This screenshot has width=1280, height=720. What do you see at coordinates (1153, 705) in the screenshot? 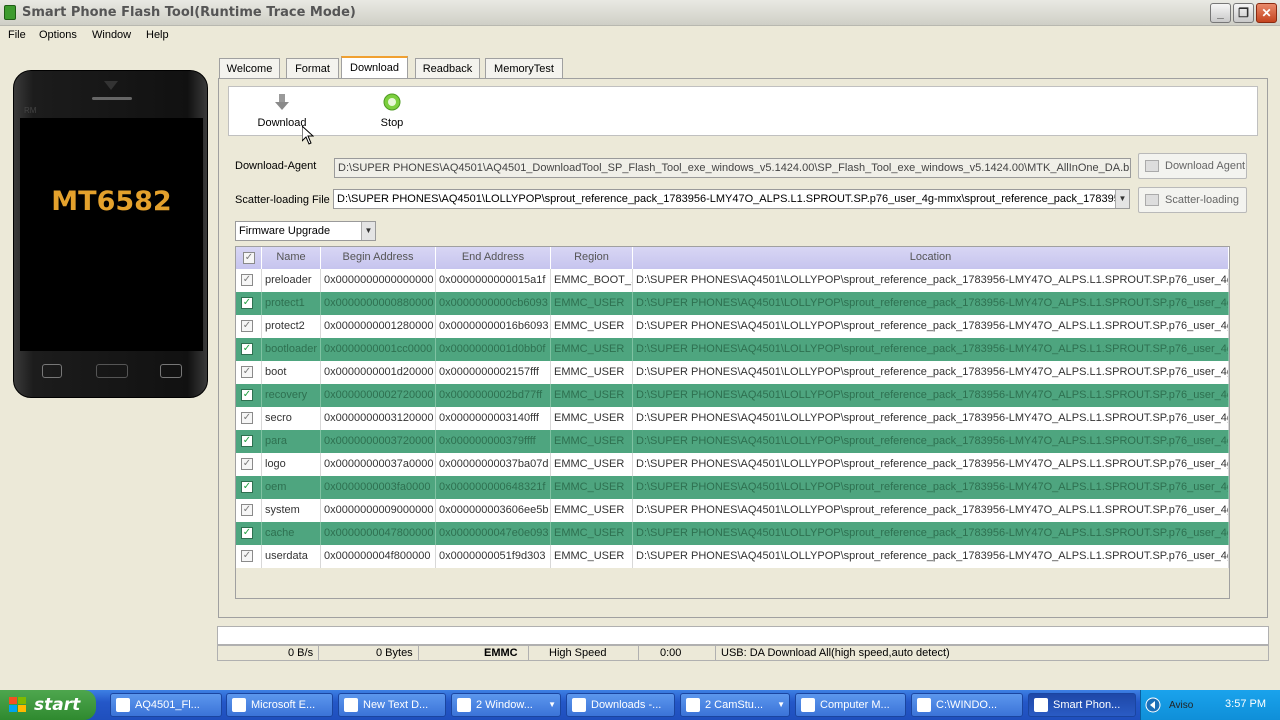
I see `tray-arrow-icon` at bounding box center [1153, 705].